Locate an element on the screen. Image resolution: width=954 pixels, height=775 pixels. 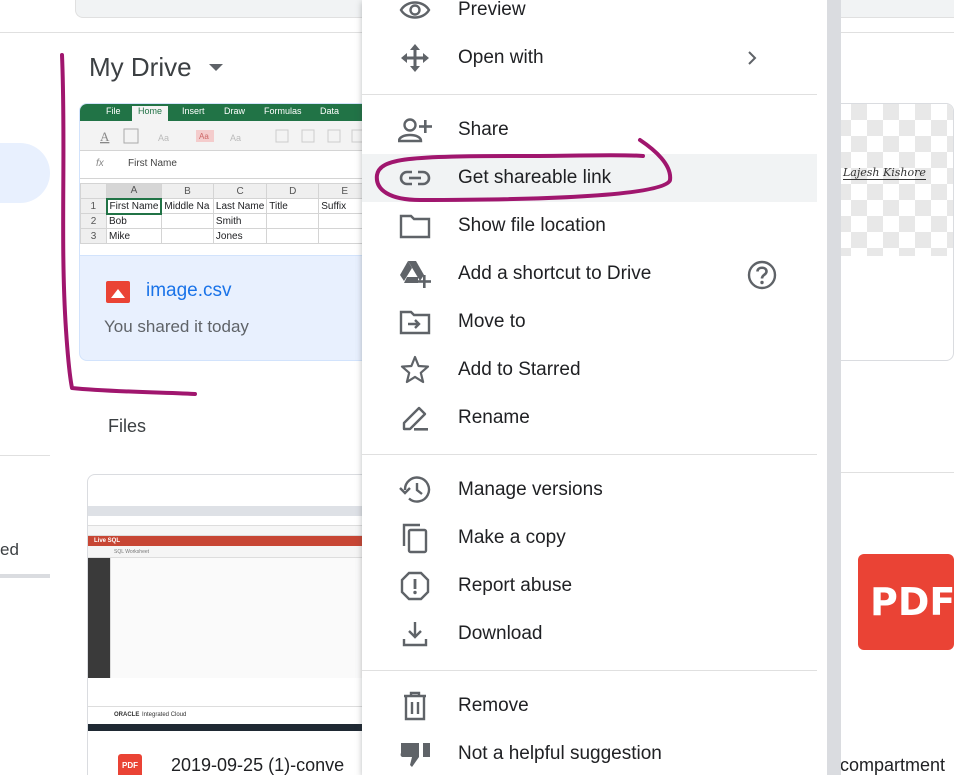
panel-title: SQL Worksheet is located at coordinates (132, 552).